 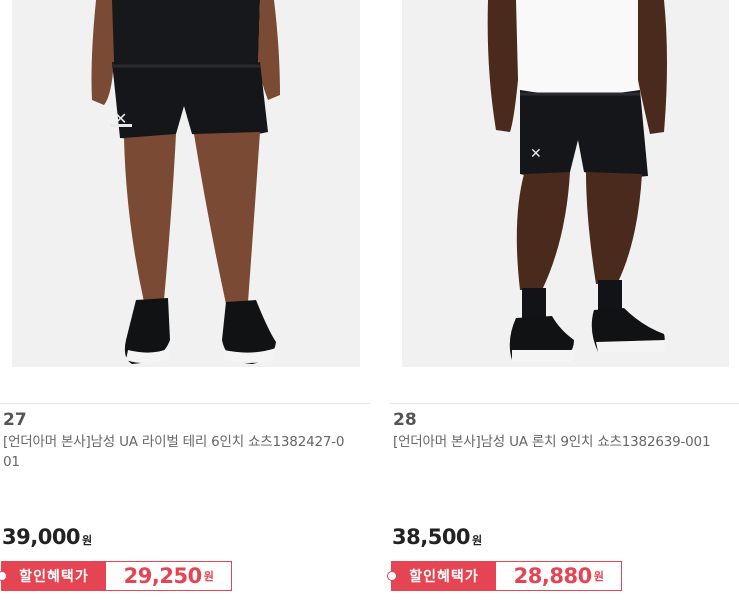 What do you see at coordinates (553, 576) in the screenshot?
I see `discount-price-value: 28,880` at bounding box center [553, 576].